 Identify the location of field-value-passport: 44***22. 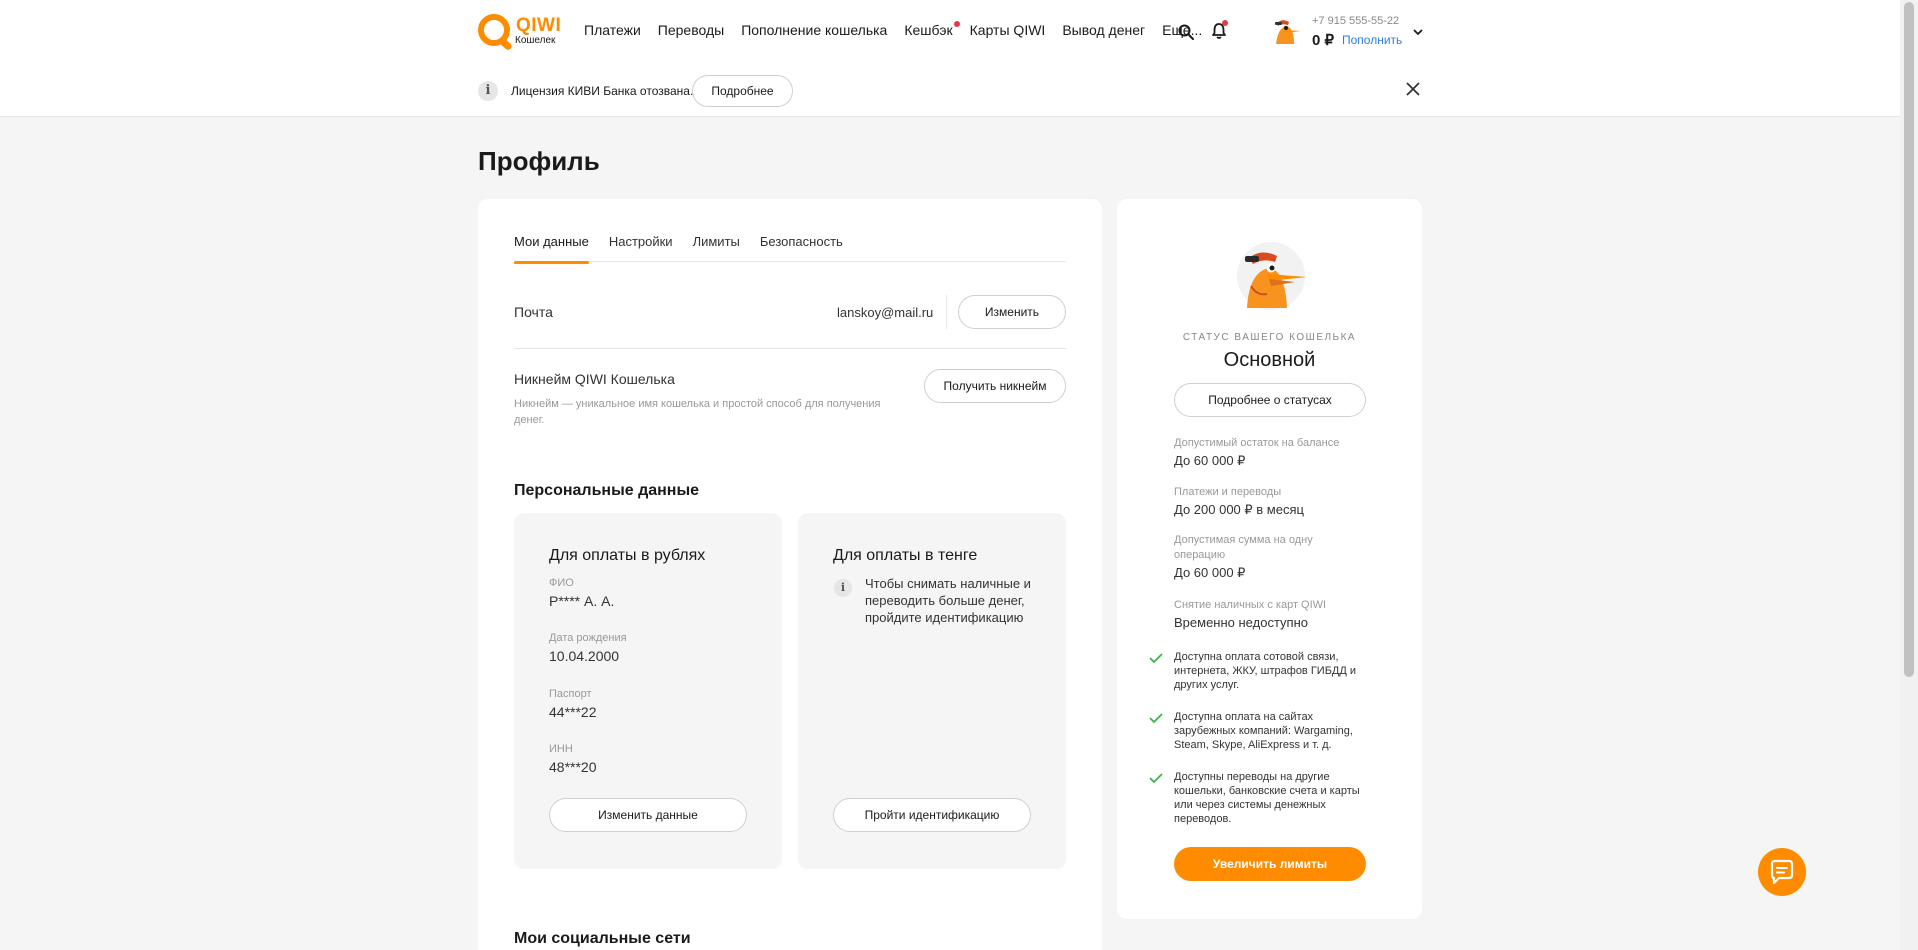
(573, 712).